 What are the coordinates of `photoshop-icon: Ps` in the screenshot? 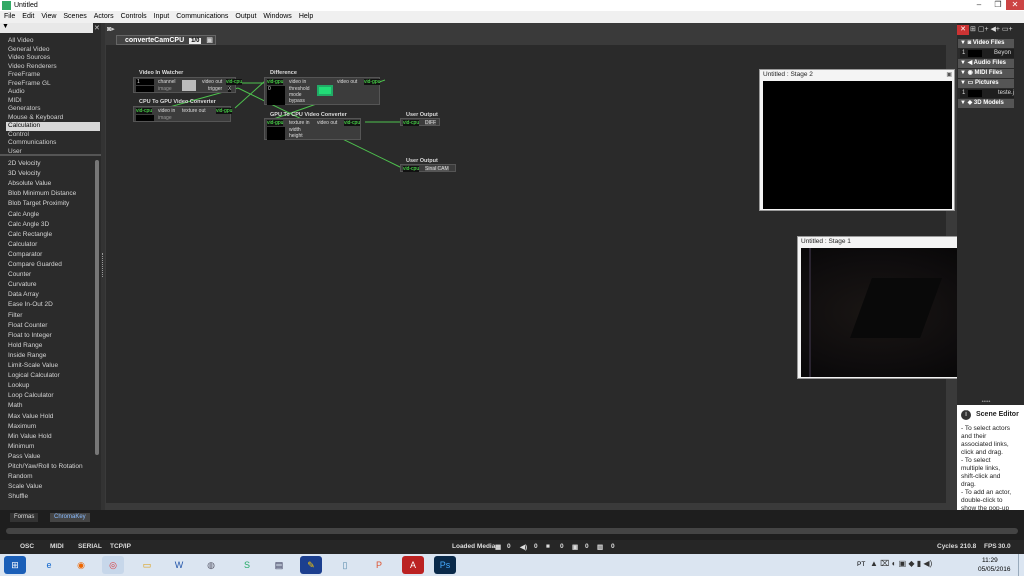 It's located at (445, 565).